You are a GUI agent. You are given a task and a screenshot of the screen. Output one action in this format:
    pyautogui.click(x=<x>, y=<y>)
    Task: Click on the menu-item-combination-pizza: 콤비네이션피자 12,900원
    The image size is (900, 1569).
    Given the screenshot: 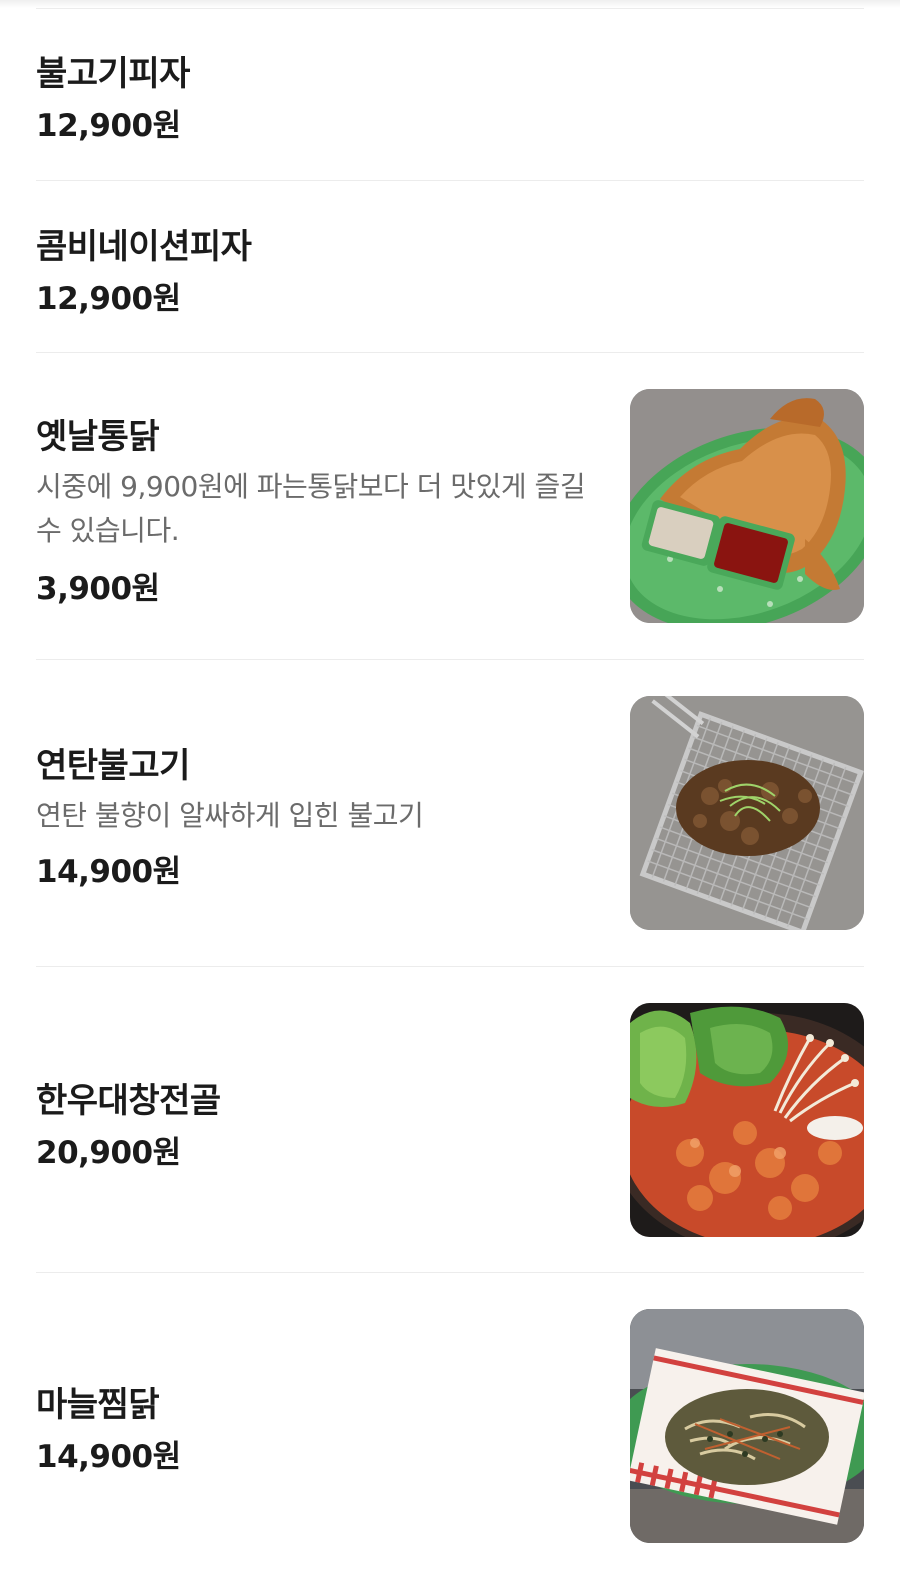 What is the action you would take?
    pyautogui.click(x=450, y=266)
    